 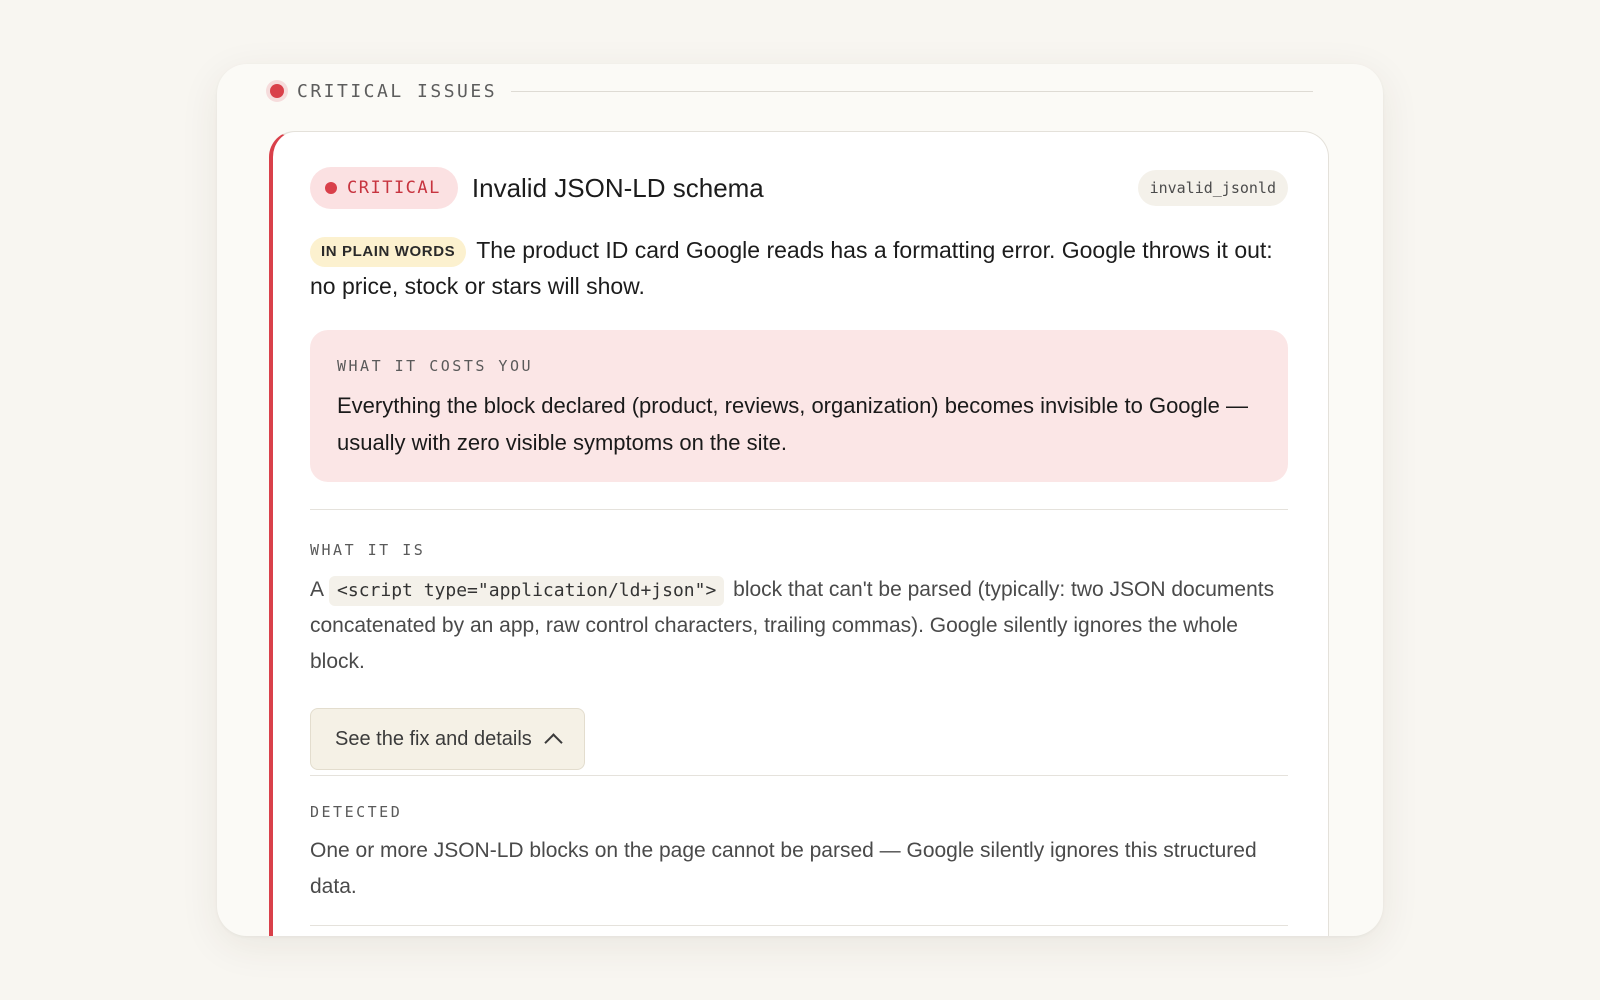 What do you see at coordinates (553, 742) in the screenshot?
I see `chevron-up-icon` at bounding box center [553, 742].